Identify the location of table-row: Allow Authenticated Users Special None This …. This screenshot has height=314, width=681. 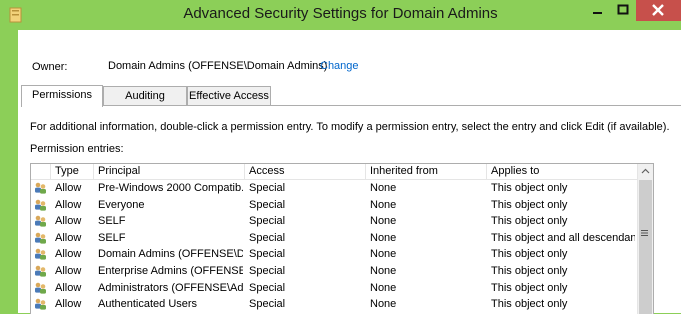
(334, 304).